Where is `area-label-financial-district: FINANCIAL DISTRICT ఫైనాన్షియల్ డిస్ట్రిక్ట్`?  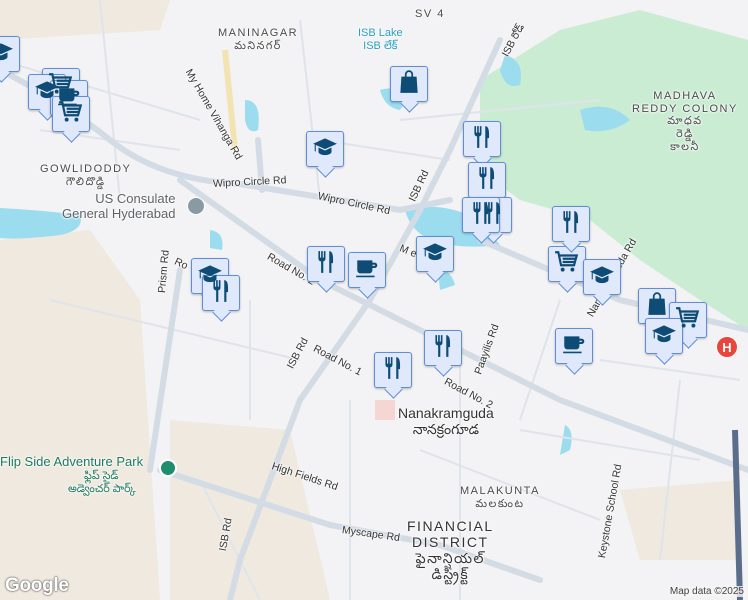 area-label-financial-district: FINANCIAL DISTRICT ఫైనాన్షియల్ డిస్ట్రిక్ట్ is located at coordinates (450, 550).